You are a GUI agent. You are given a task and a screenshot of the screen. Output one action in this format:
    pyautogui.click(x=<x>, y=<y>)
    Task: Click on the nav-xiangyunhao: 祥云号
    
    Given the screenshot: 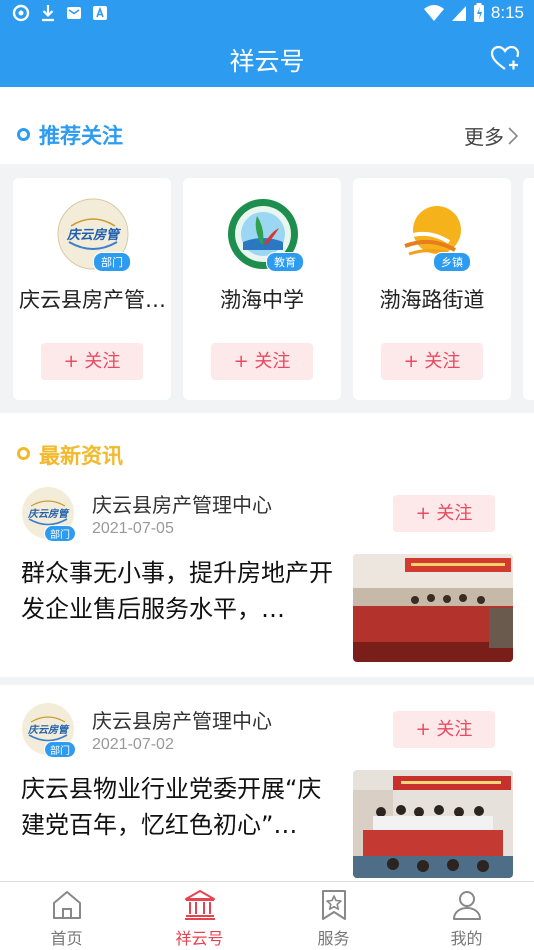 What is the action you would take?
    pyautogui.click(x=199, y=916)
    